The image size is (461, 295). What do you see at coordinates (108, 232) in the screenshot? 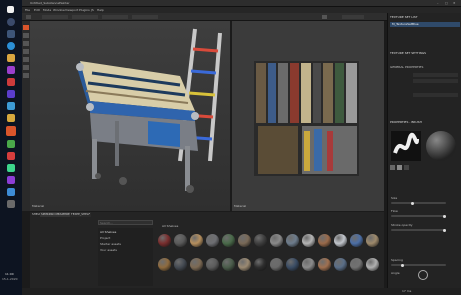
I see `category-item: All Shelves` at bounding box center [108, 232].